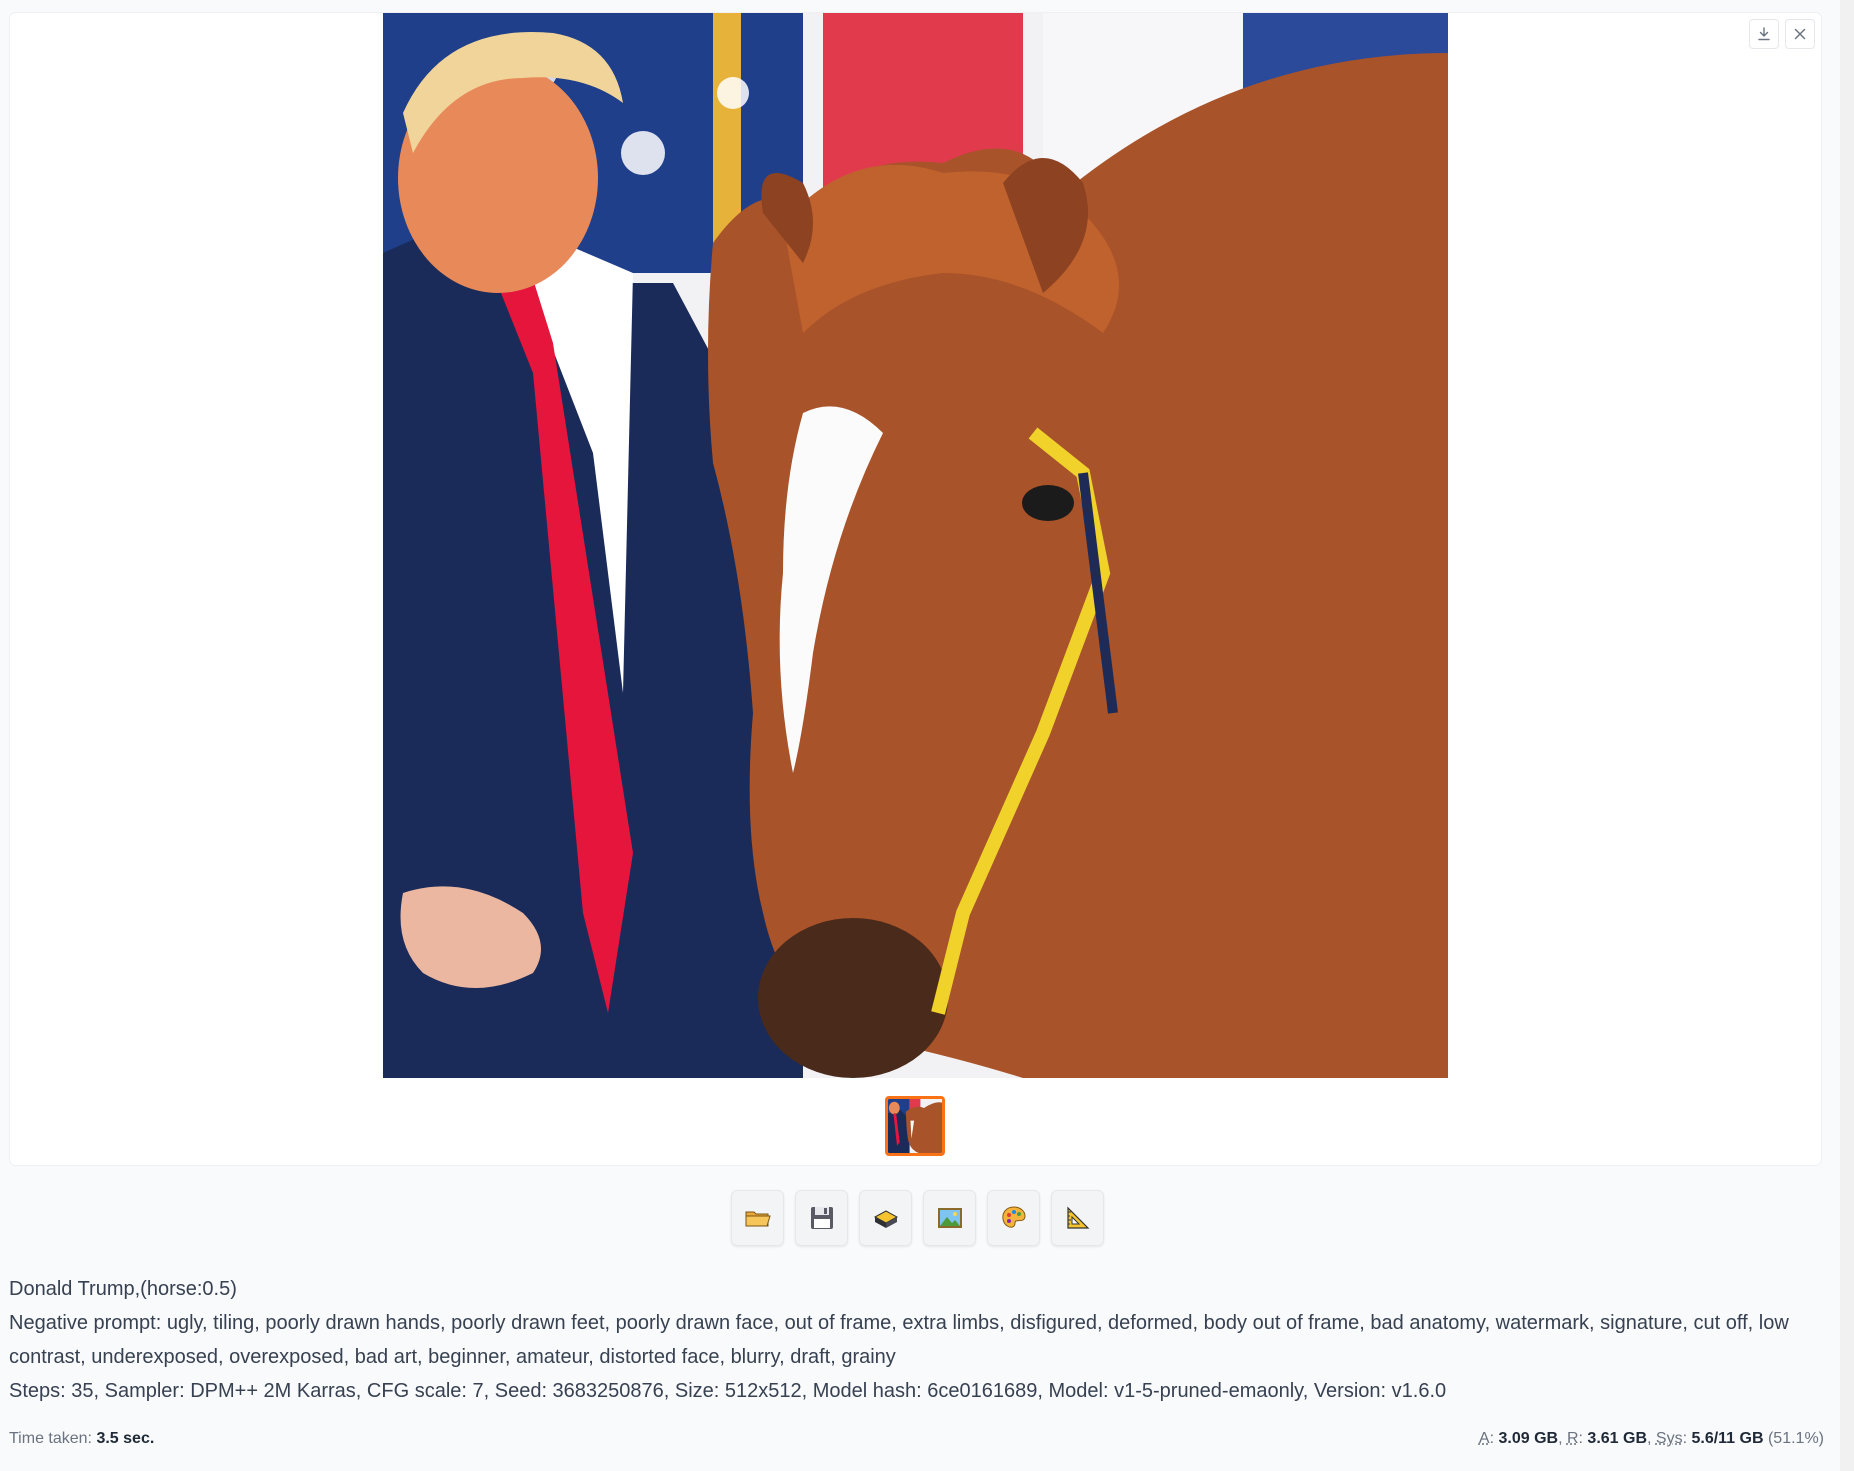  I want to click on save-icon, so click(821, 1218).